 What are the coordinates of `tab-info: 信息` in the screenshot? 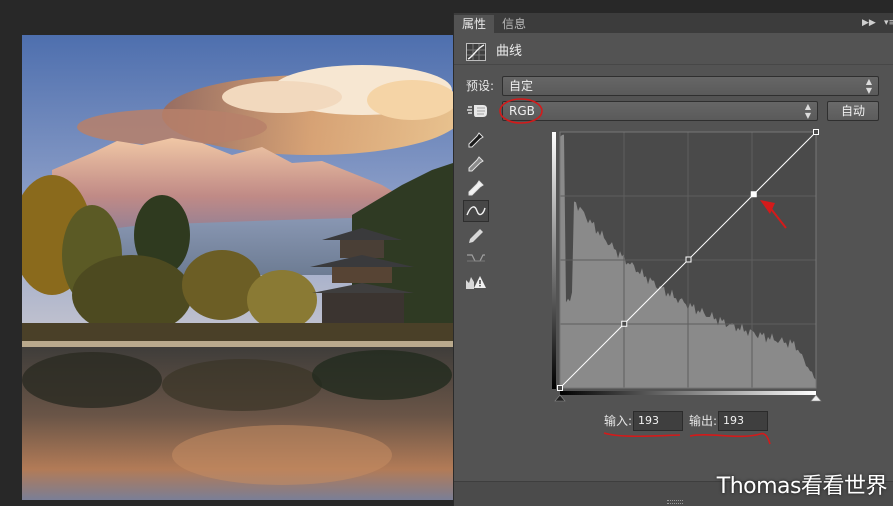 It's located at (514, 24).